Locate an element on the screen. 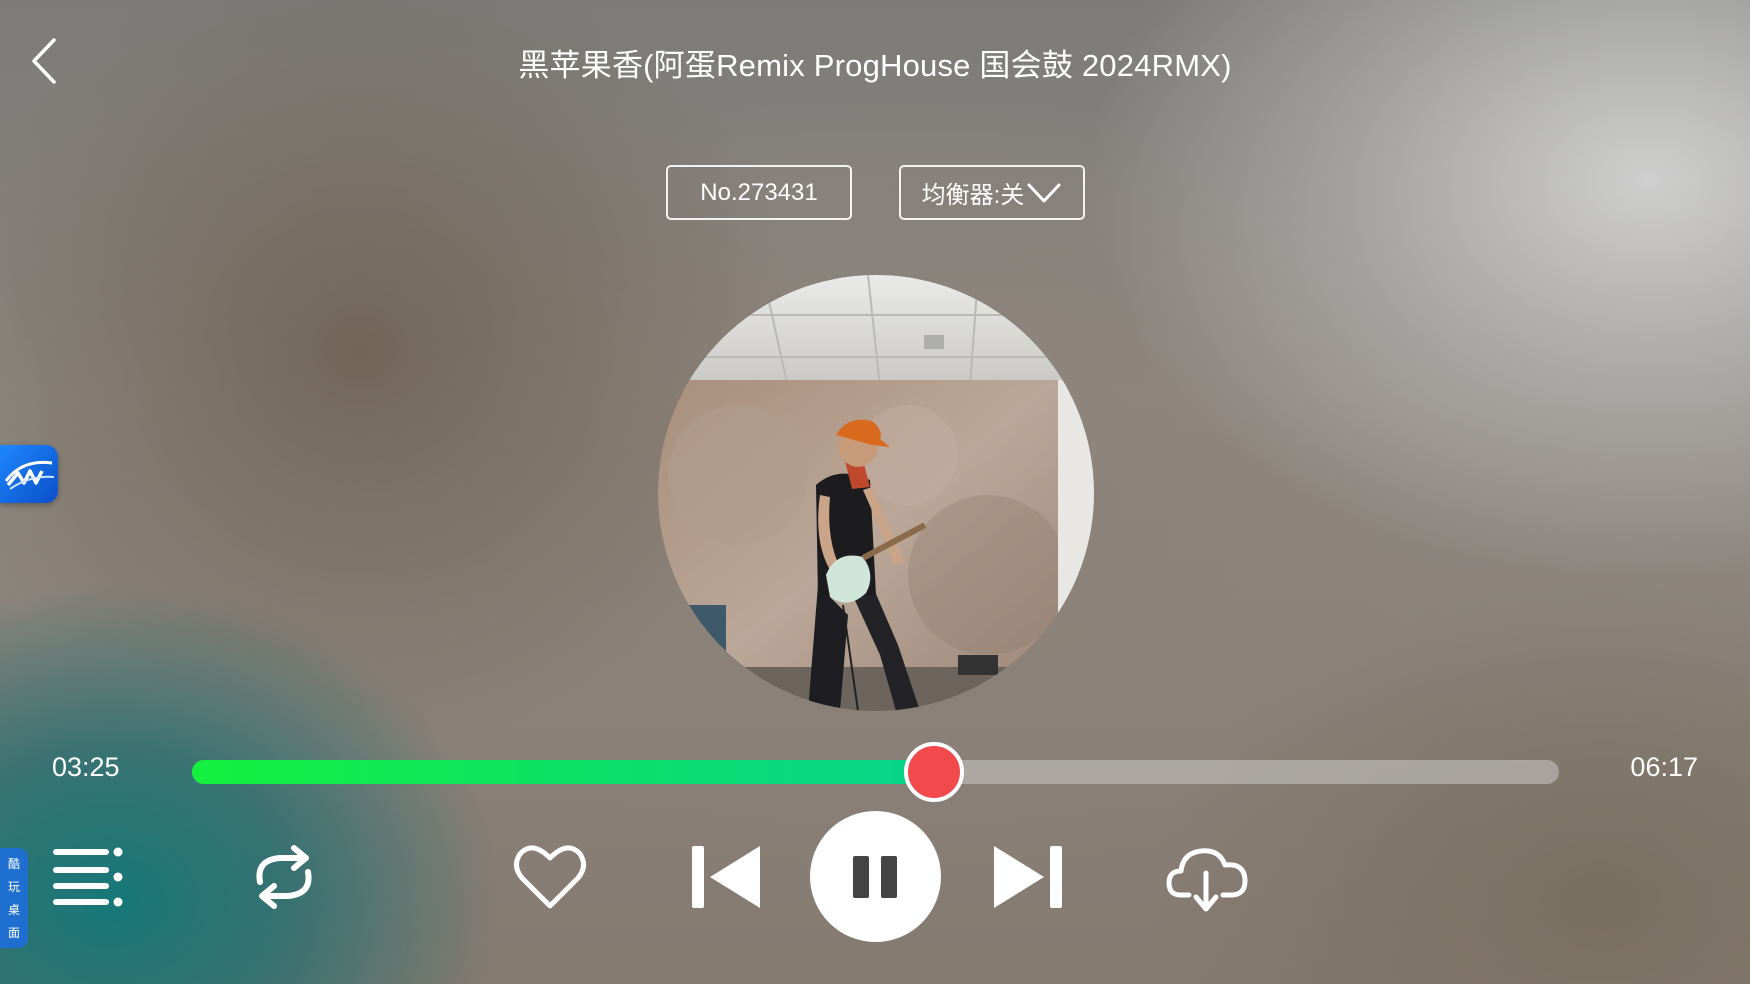  previous-button is located at coordinates (726, 877).